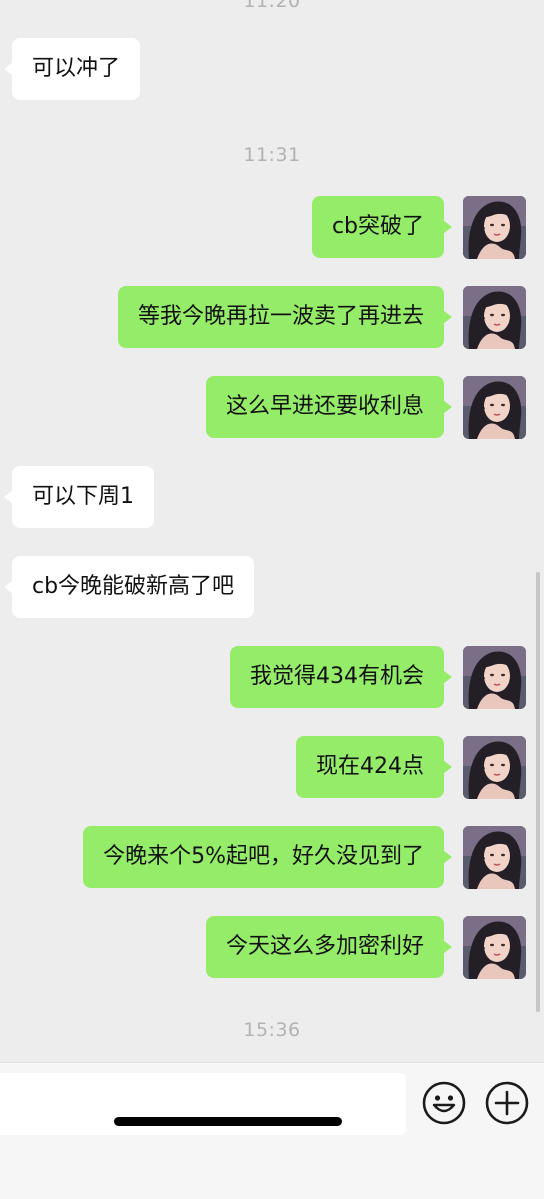 Image resolution: width=544 pixels, height=1199 pixels. Describe the element at coordinates (341, 677) in the screenshot. I see `message-bubble-outgoing: 我觉得434有机会` at that location.